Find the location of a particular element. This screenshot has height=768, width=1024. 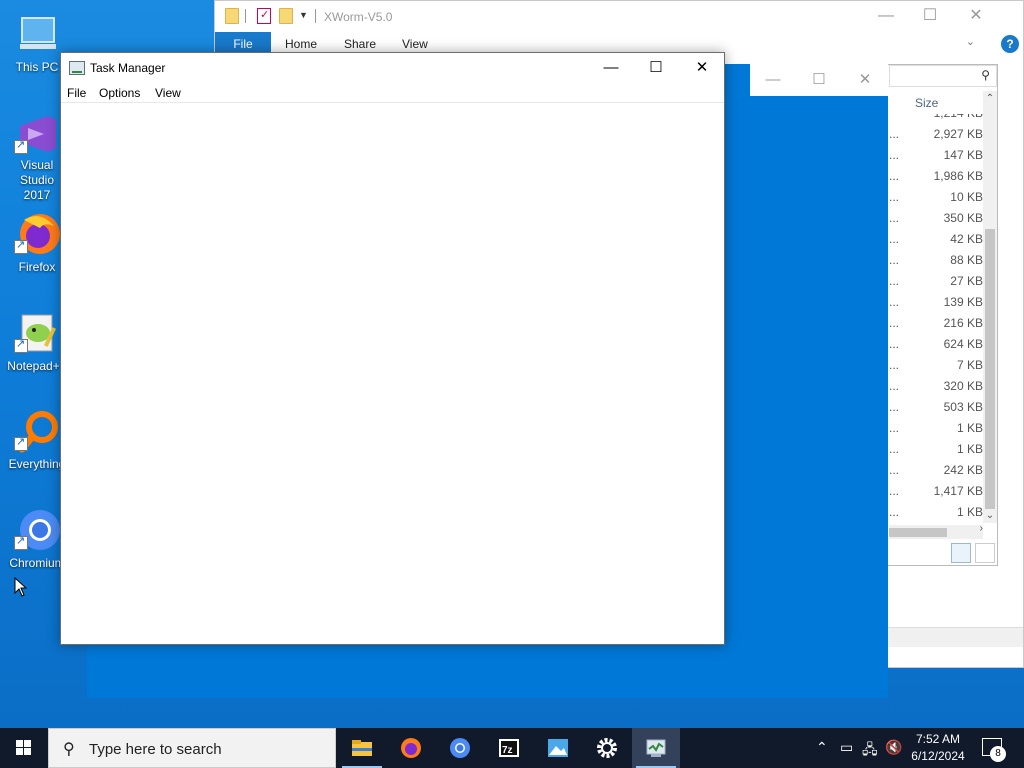

notification-count-badge: 8 is located at coordinates (998, 754).